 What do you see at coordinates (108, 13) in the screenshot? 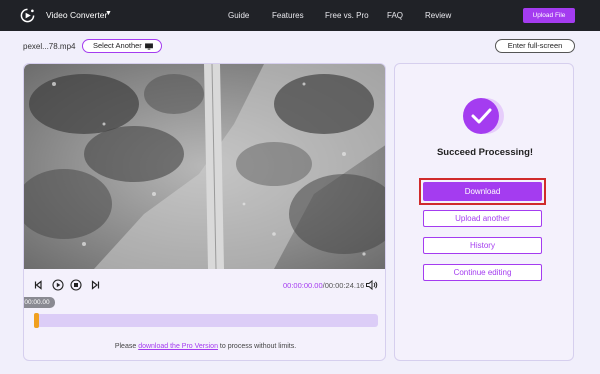
I see `chevron-down-icon: ▼` at bounding box center [108, 13].